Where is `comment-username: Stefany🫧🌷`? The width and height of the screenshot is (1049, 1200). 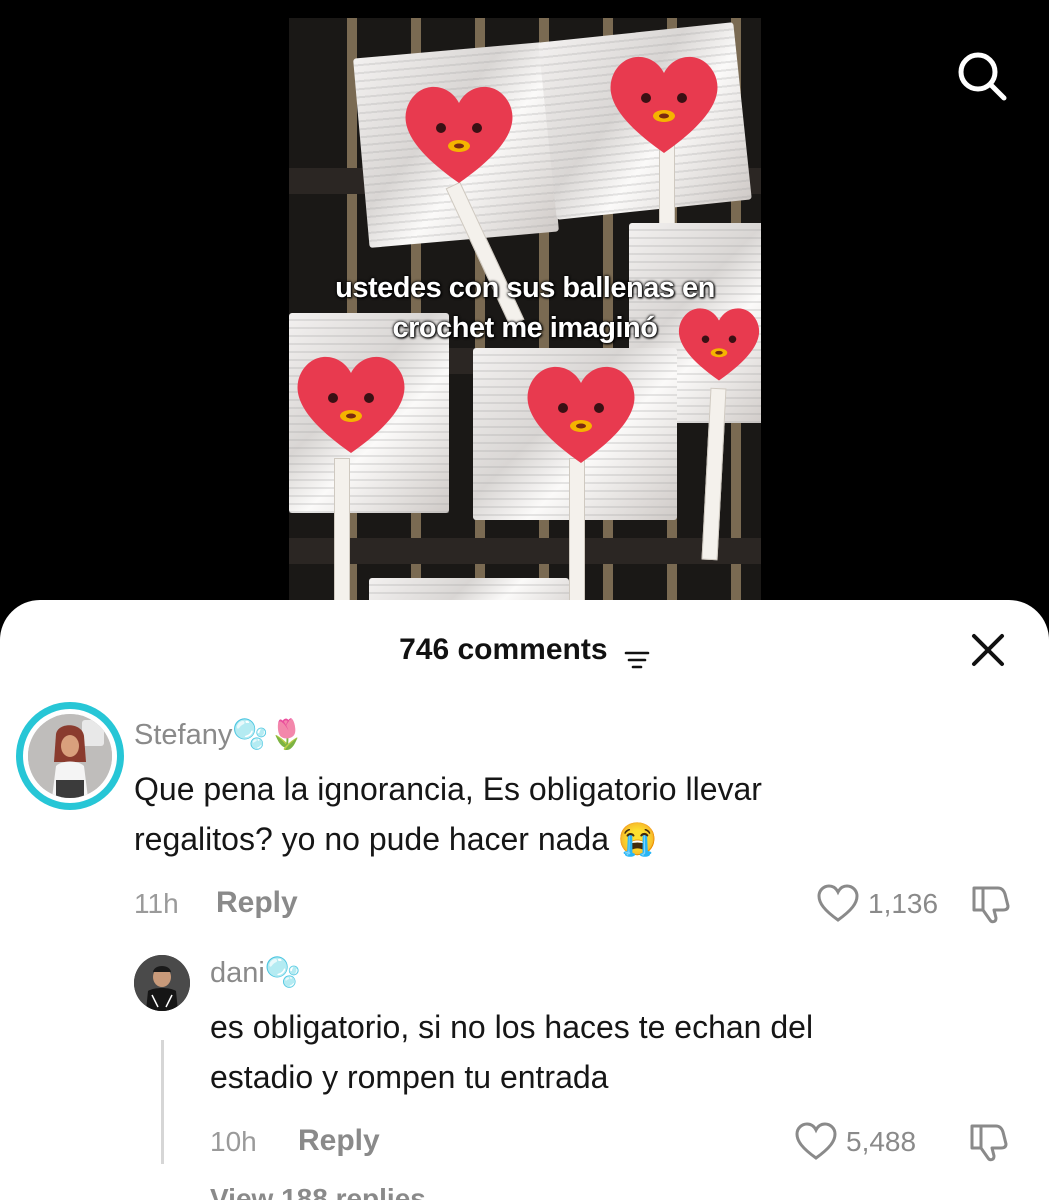 comment-username: Stefany🫧🌷 is located at coordinates (219, 735).